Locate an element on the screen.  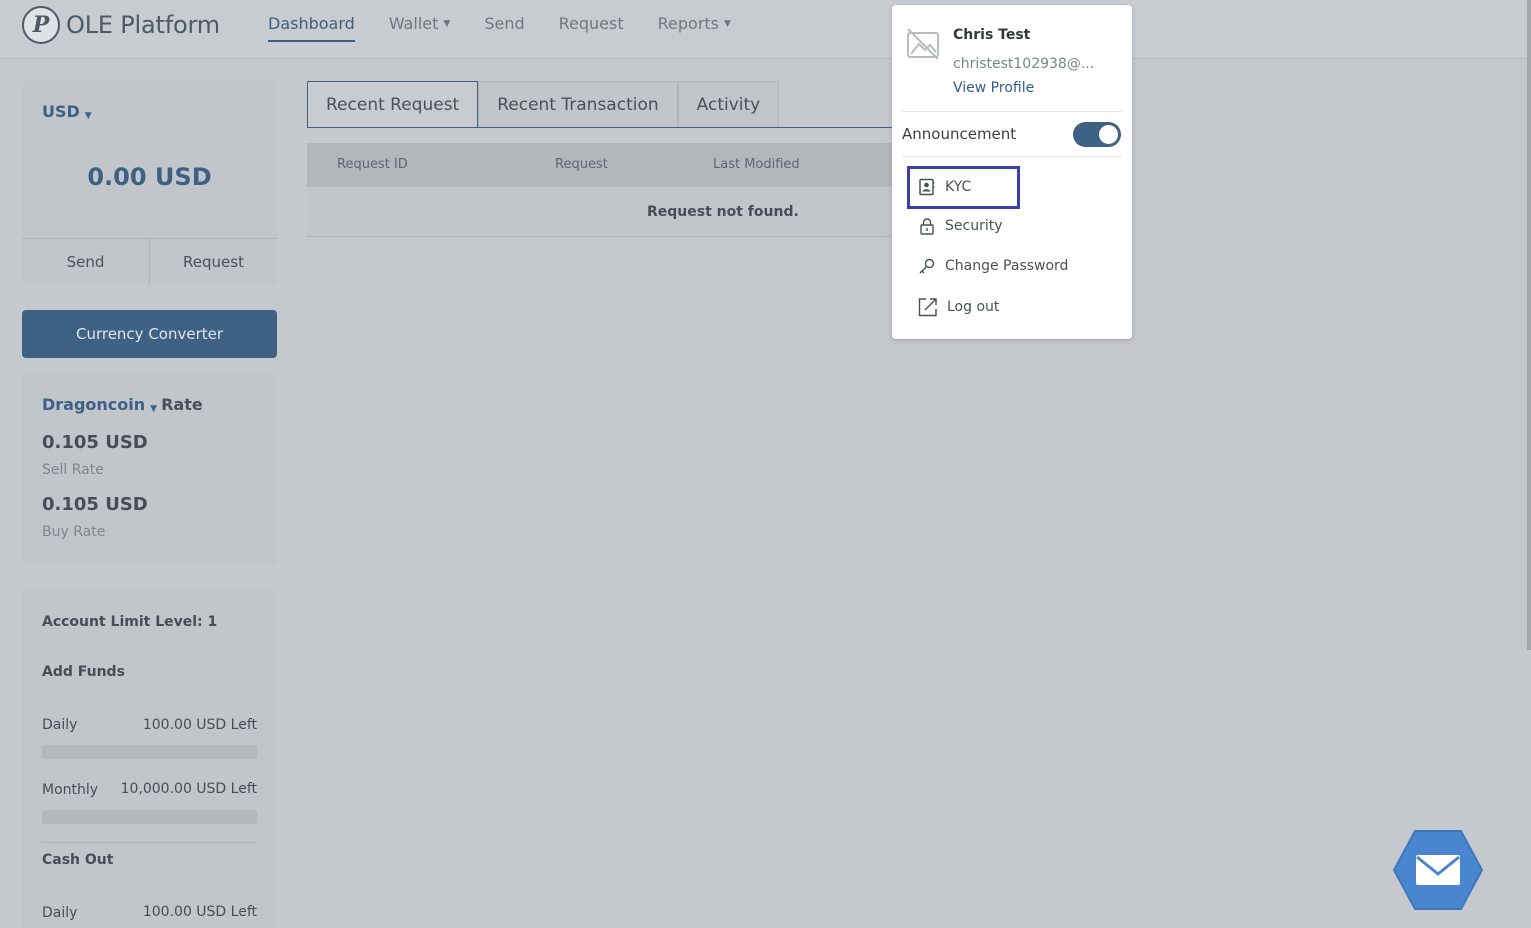
add-monthly-label: Monthly is located at coordinates (70, 790).